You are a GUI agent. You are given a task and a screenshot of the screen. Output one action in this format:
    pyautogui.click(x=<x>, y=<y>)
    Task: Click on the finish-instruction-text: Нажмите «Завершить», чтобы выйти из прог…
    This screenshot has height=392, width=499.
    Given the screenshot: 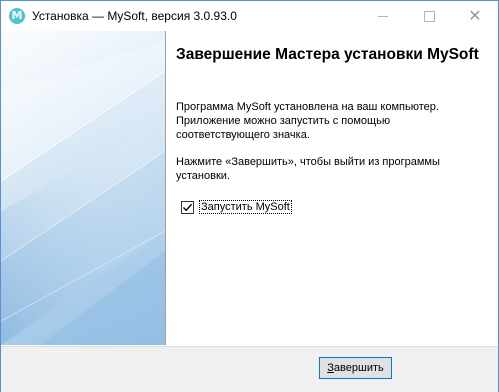 What is the action you would take?
    pyautogui.click(x=308, y=169)
    